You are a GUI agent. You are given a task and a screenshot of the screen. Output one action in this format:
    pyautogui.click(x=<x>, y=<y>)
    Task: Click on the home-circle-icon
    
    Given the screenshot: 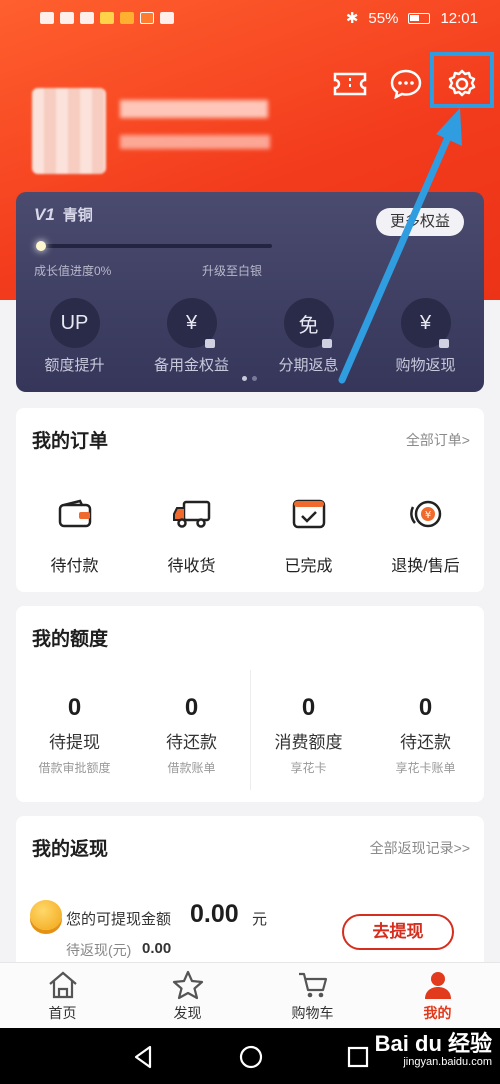 What is the action you would take?
    pyautogui.click(x=251, y=1057)
    